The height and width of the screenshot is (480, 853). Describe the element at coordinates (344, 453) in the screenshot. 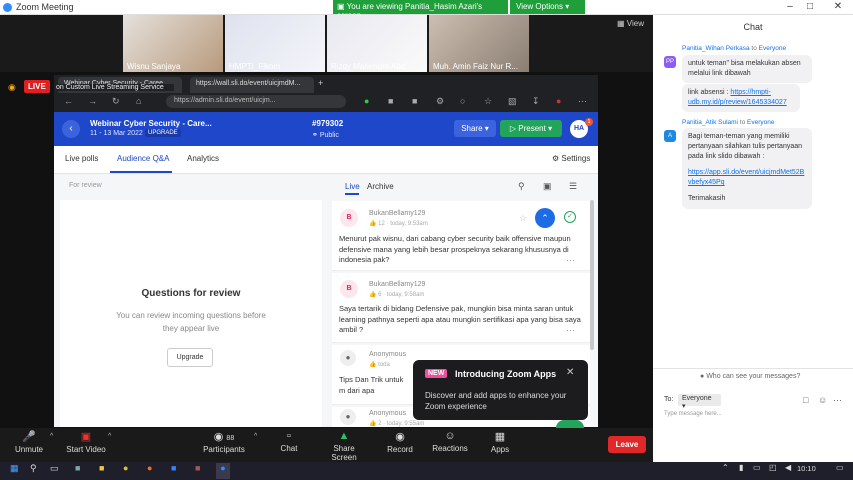

I see `share-screen-label: Share Screen` at that location.